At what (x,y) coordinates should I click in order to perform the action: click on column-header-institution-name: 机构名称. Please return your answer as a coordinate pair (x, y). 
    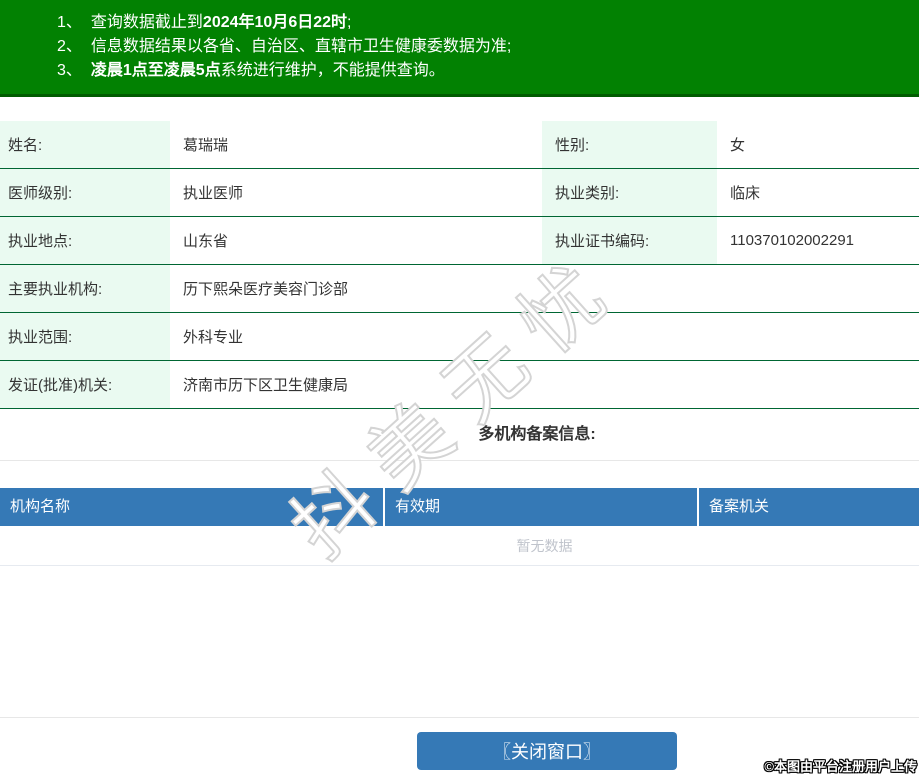
    Looking at the image, I should click on (191, 507).